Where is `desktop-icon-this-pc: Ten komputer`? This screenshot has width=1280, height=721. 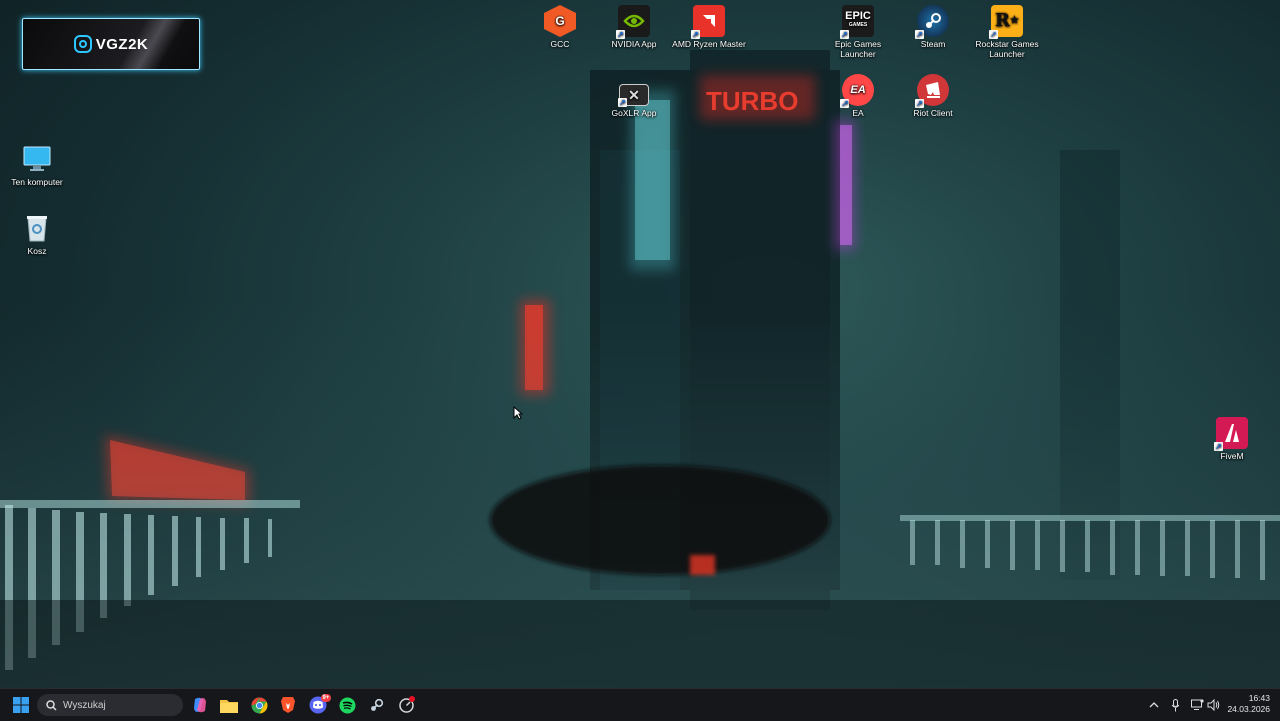
desktop-icon-this-pc: Ten komputer is located at coordinates (37, 165).